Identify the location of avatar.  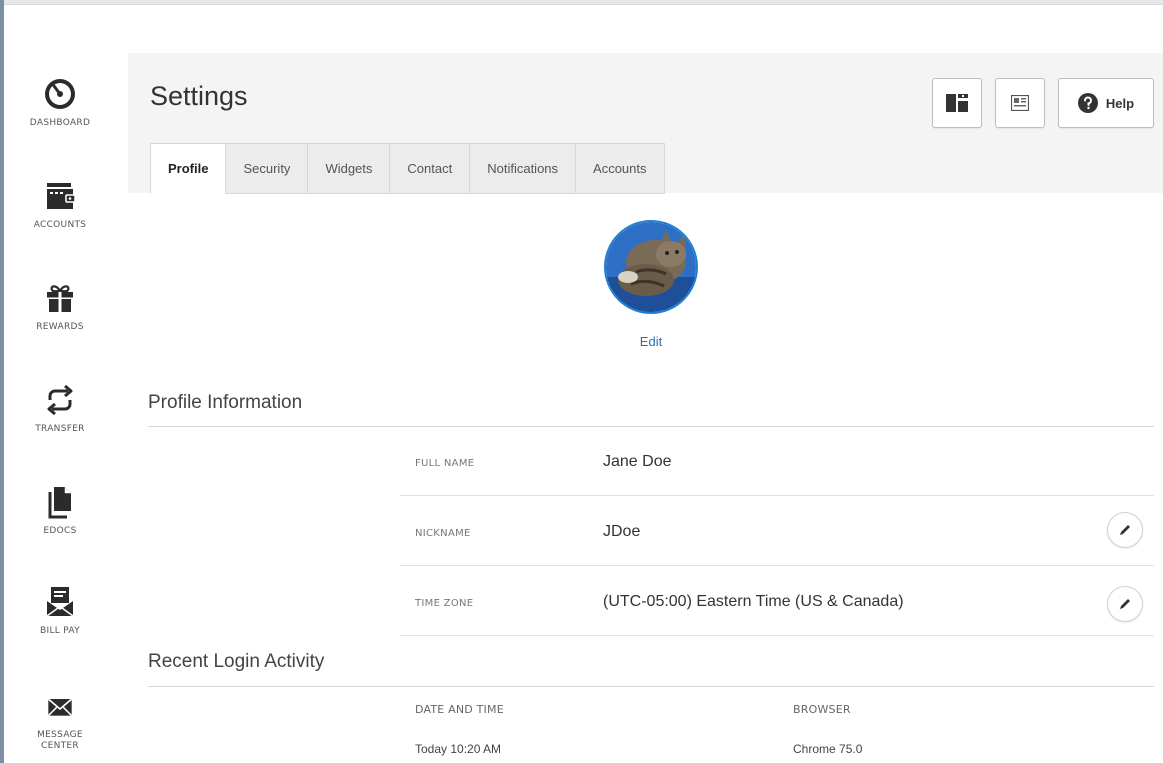
(651, 267).